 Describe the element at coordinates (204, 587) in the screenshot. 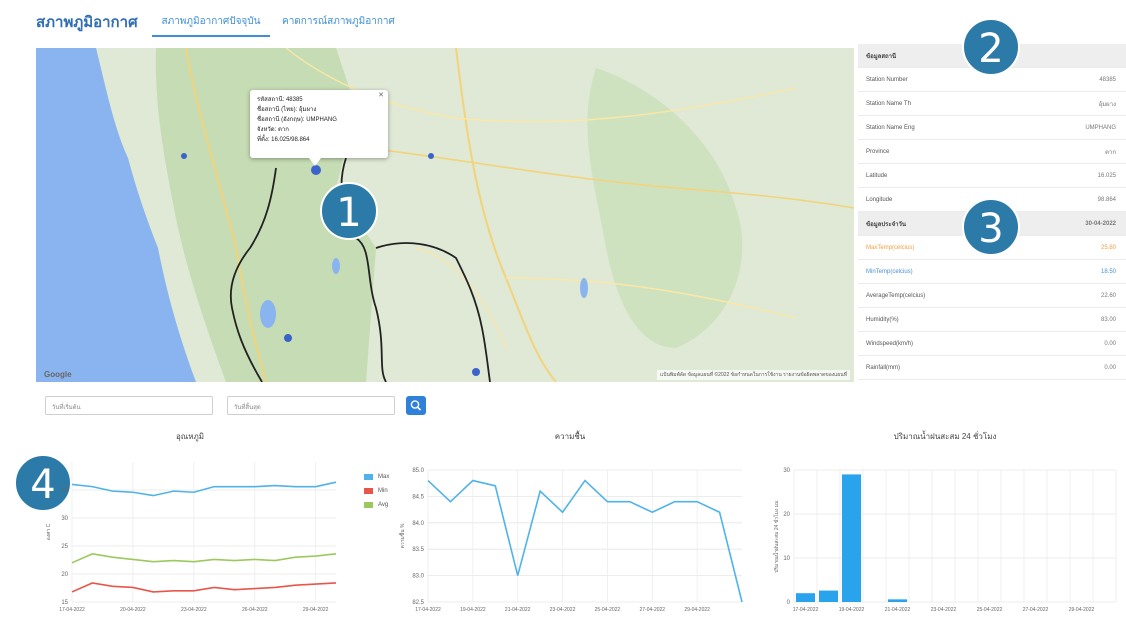

I see `series-line-min` at that location.